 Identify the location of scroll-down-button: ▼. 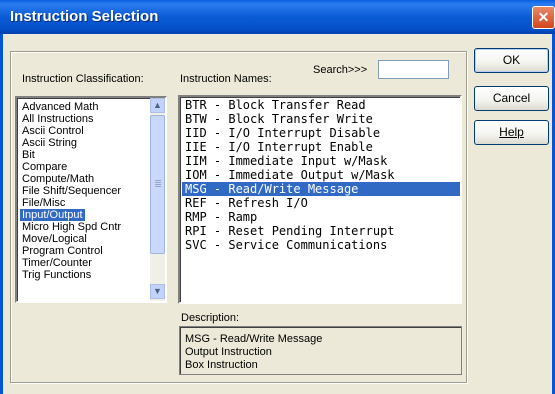
(157, 291).